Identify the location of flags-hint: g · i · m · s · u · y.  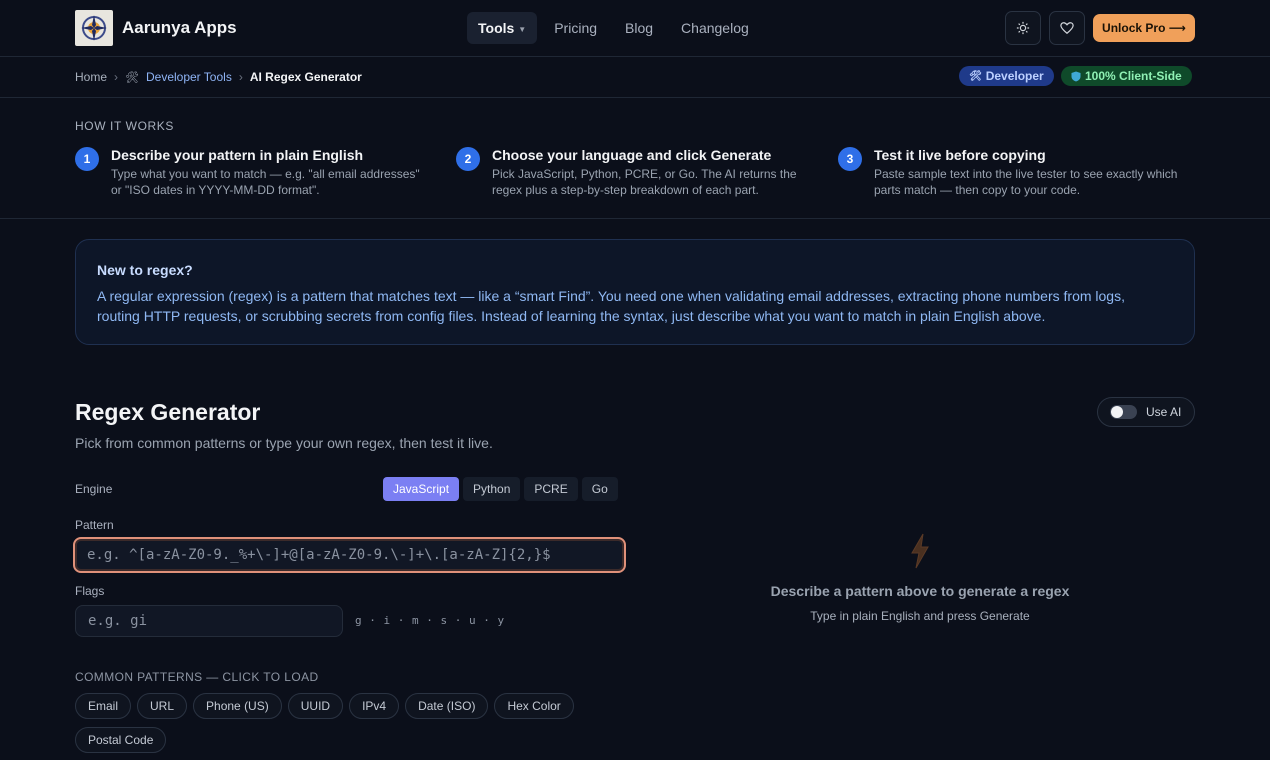
(430, 620).